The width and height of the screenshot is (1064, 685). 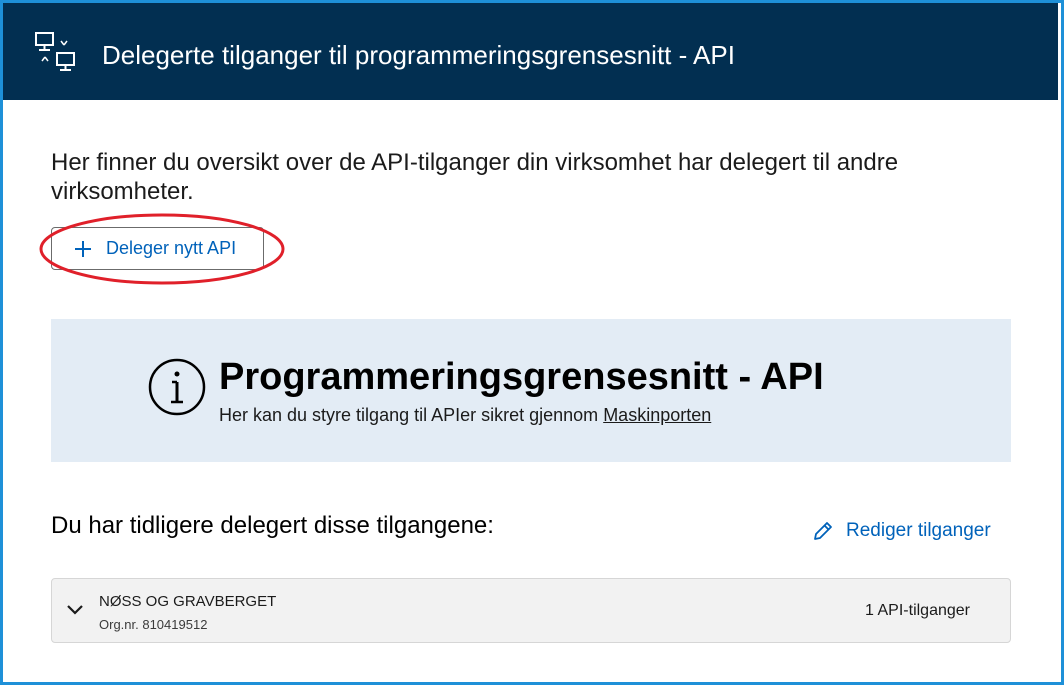 I want to click on chevron-down-icon, so click(x=75, y=610).